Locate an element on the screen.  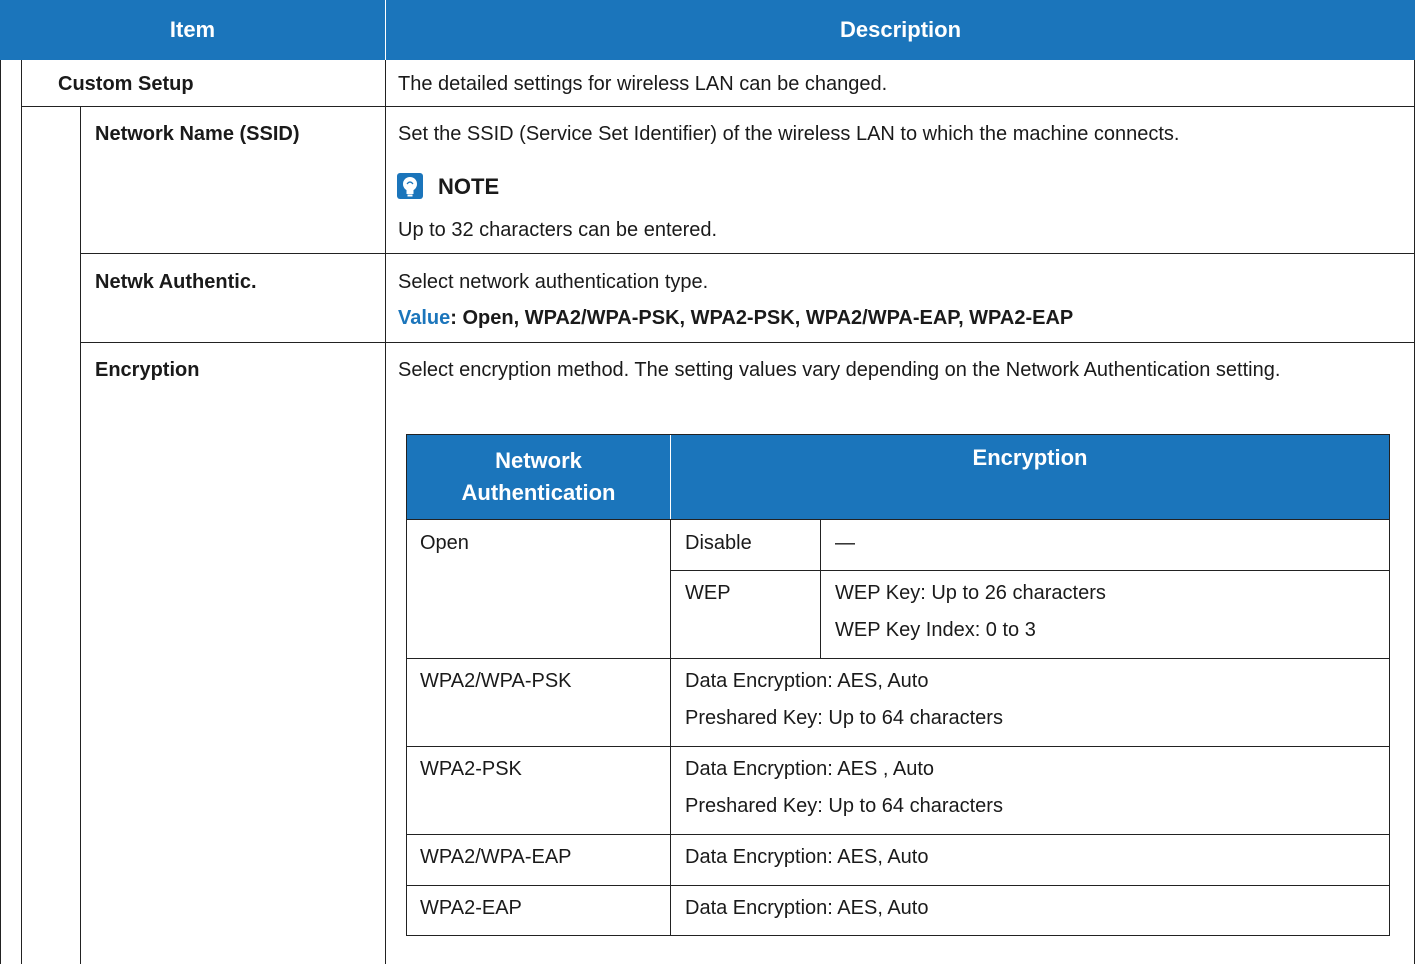
outer-left-border is located at coordinates (0, 512).